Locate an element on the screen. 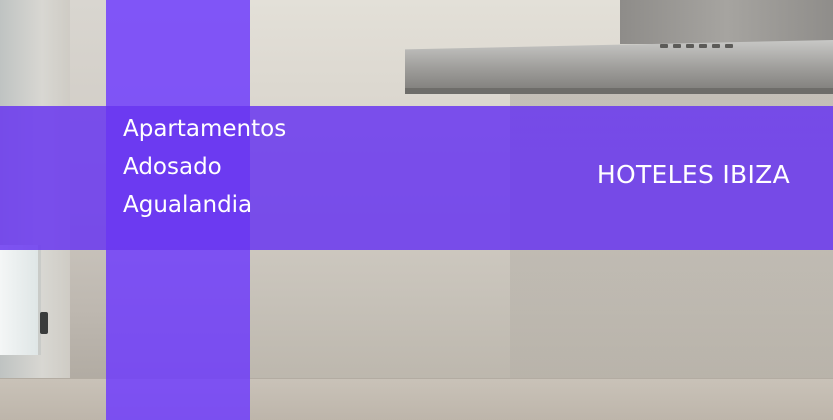 The image size is (833, 420). window-frame is located at coordinates (20, 300).